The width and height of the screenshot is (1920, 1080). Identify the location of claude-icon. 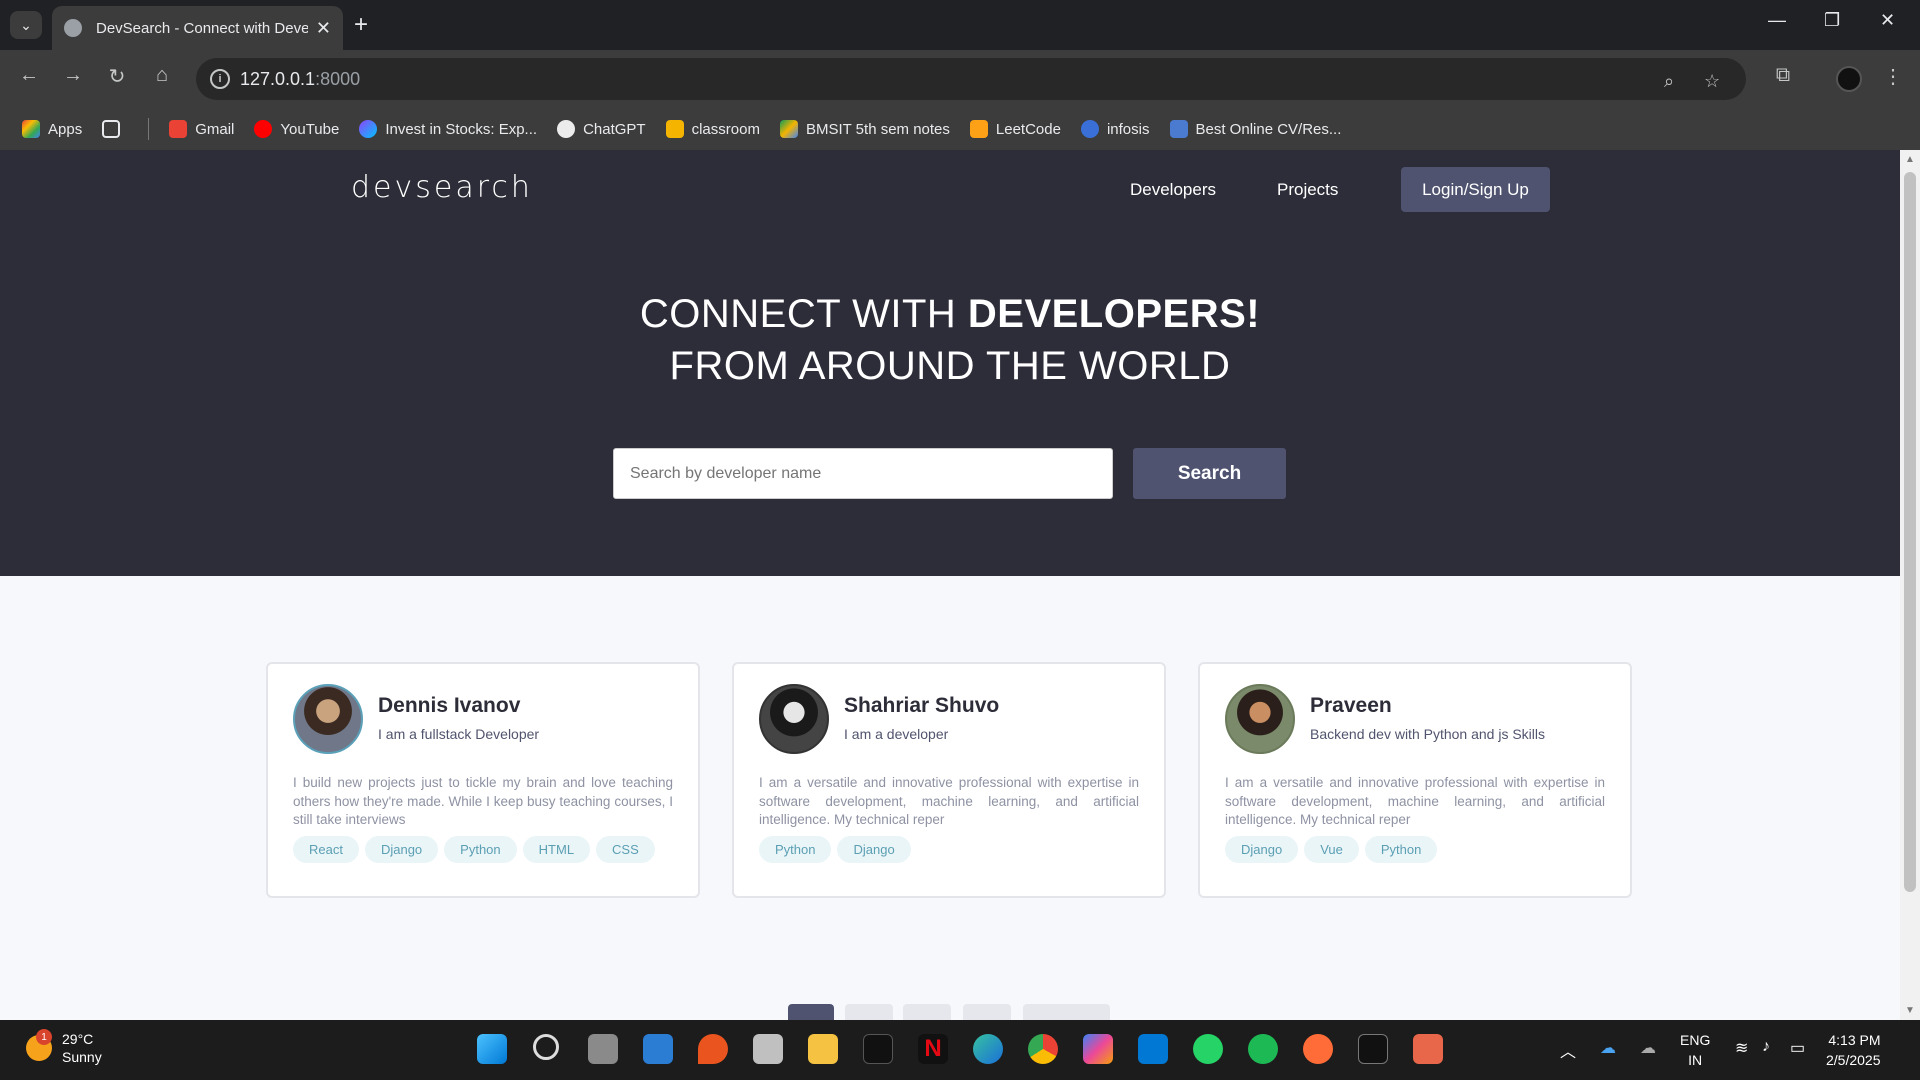
(1428, 1049).